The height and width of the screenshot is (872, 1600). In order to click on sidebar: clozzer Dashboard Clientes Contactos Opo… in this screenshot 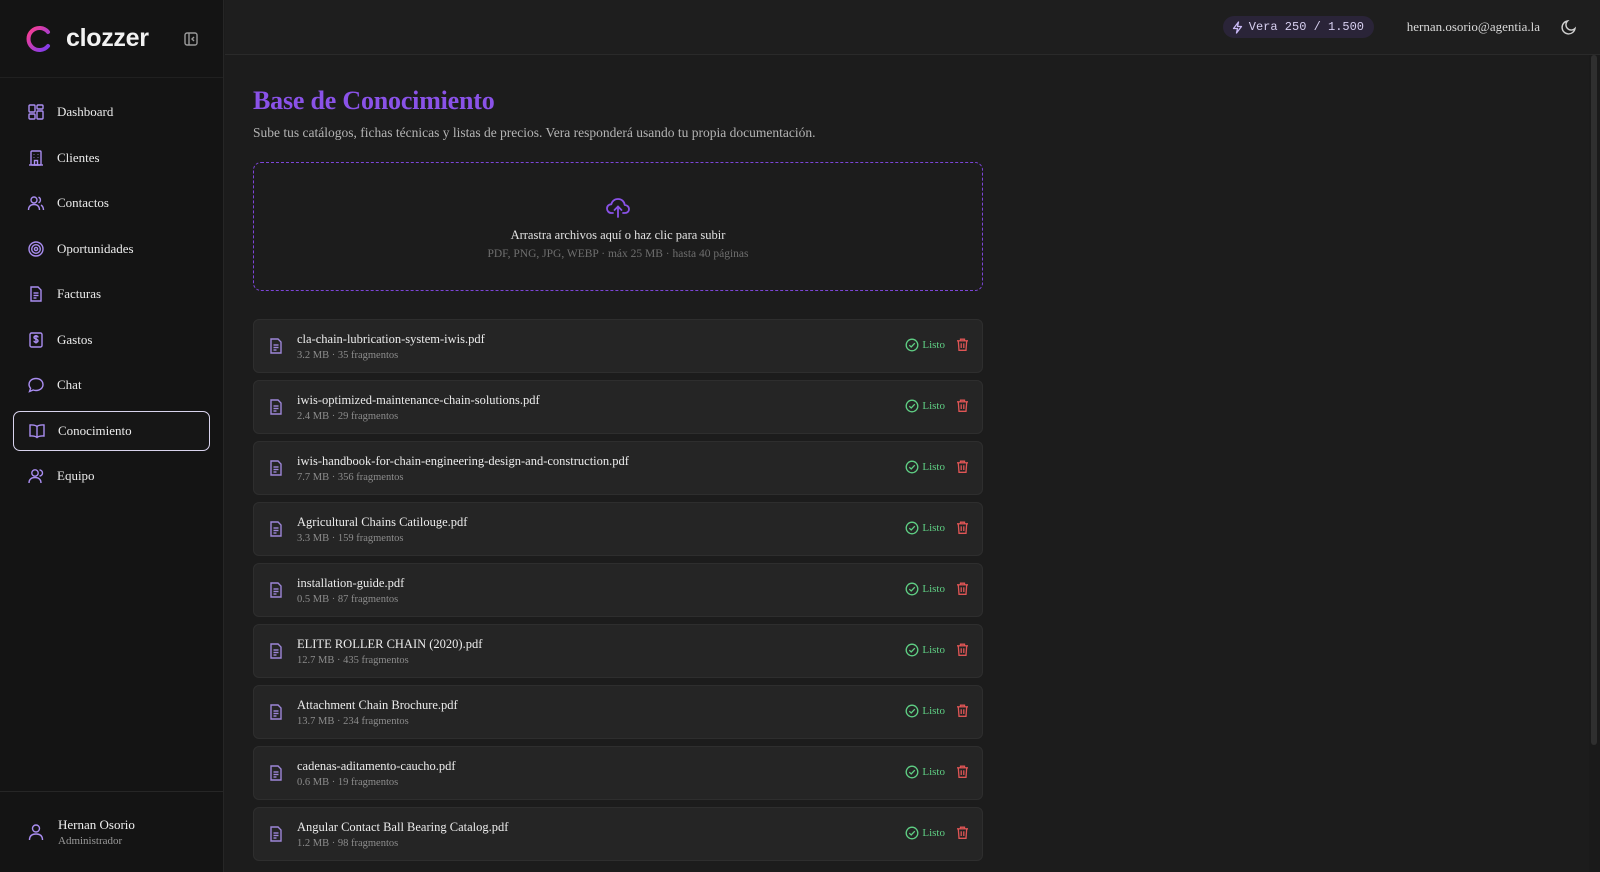, I will do `click(112, 436)`.